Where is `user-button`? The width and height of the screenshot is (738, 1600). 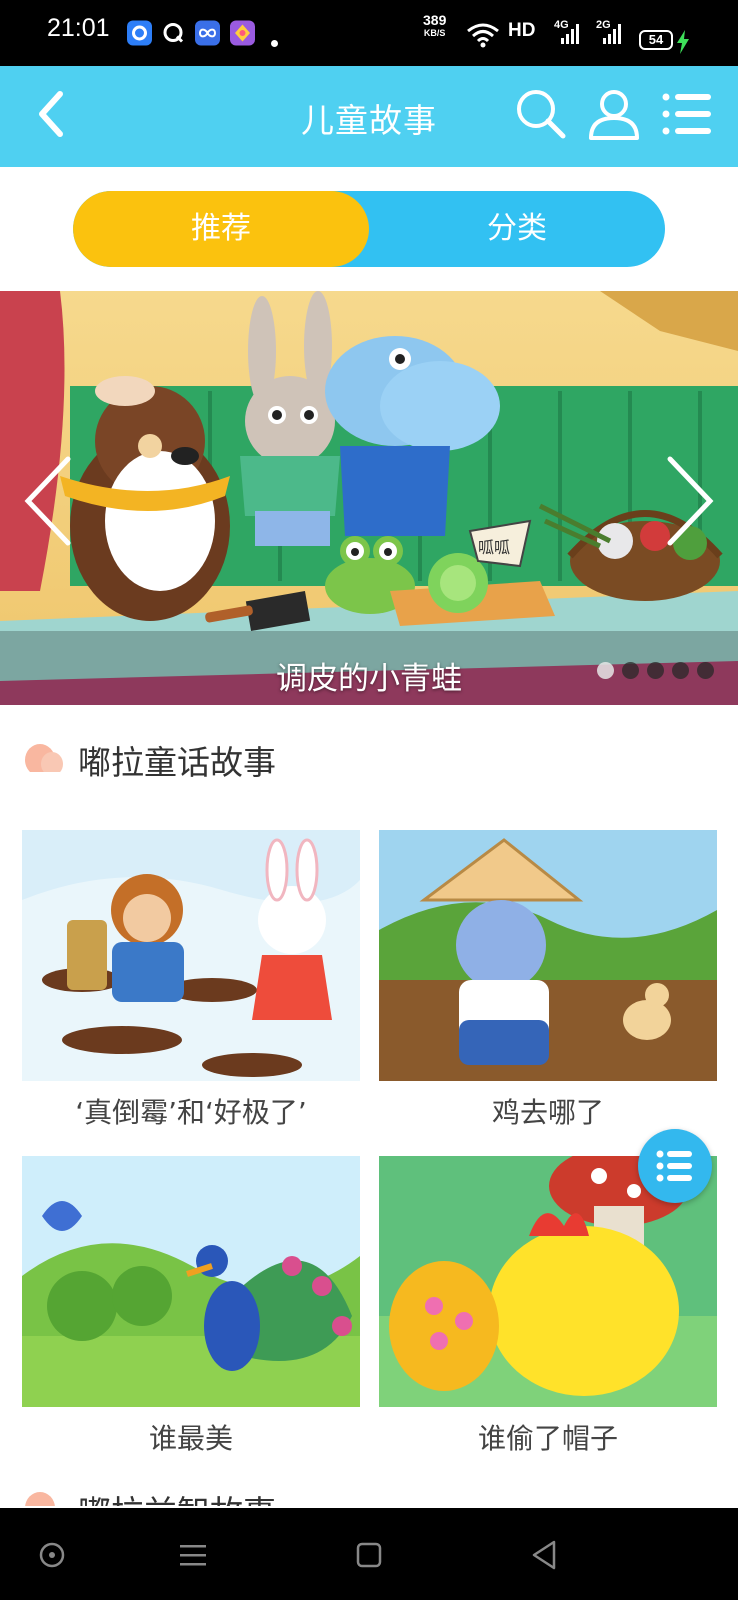
user-button is located at coordinates (614, 114).